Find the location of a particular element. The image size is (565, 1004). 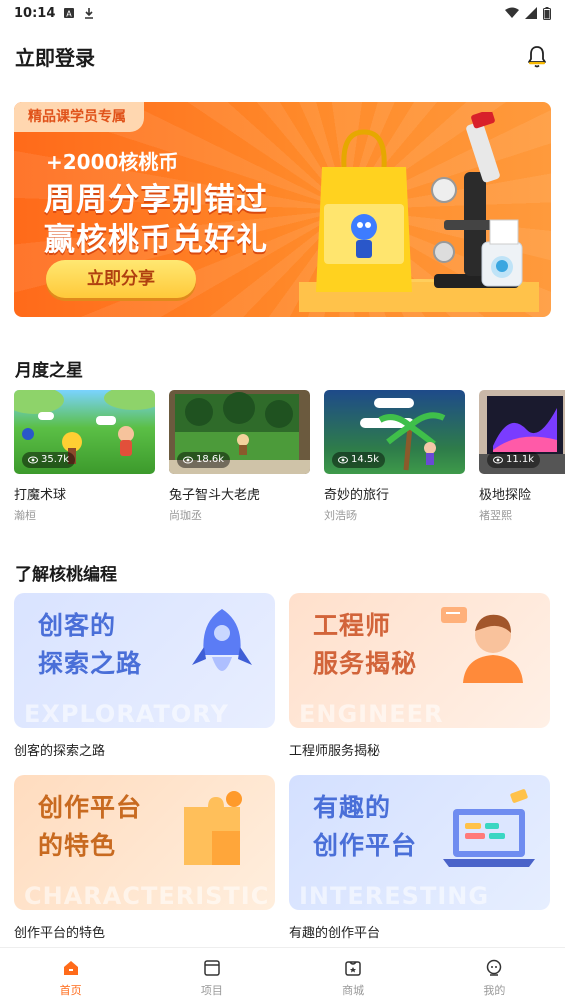

star-author: 刘浩旸 is located at coordinates (340, 515).